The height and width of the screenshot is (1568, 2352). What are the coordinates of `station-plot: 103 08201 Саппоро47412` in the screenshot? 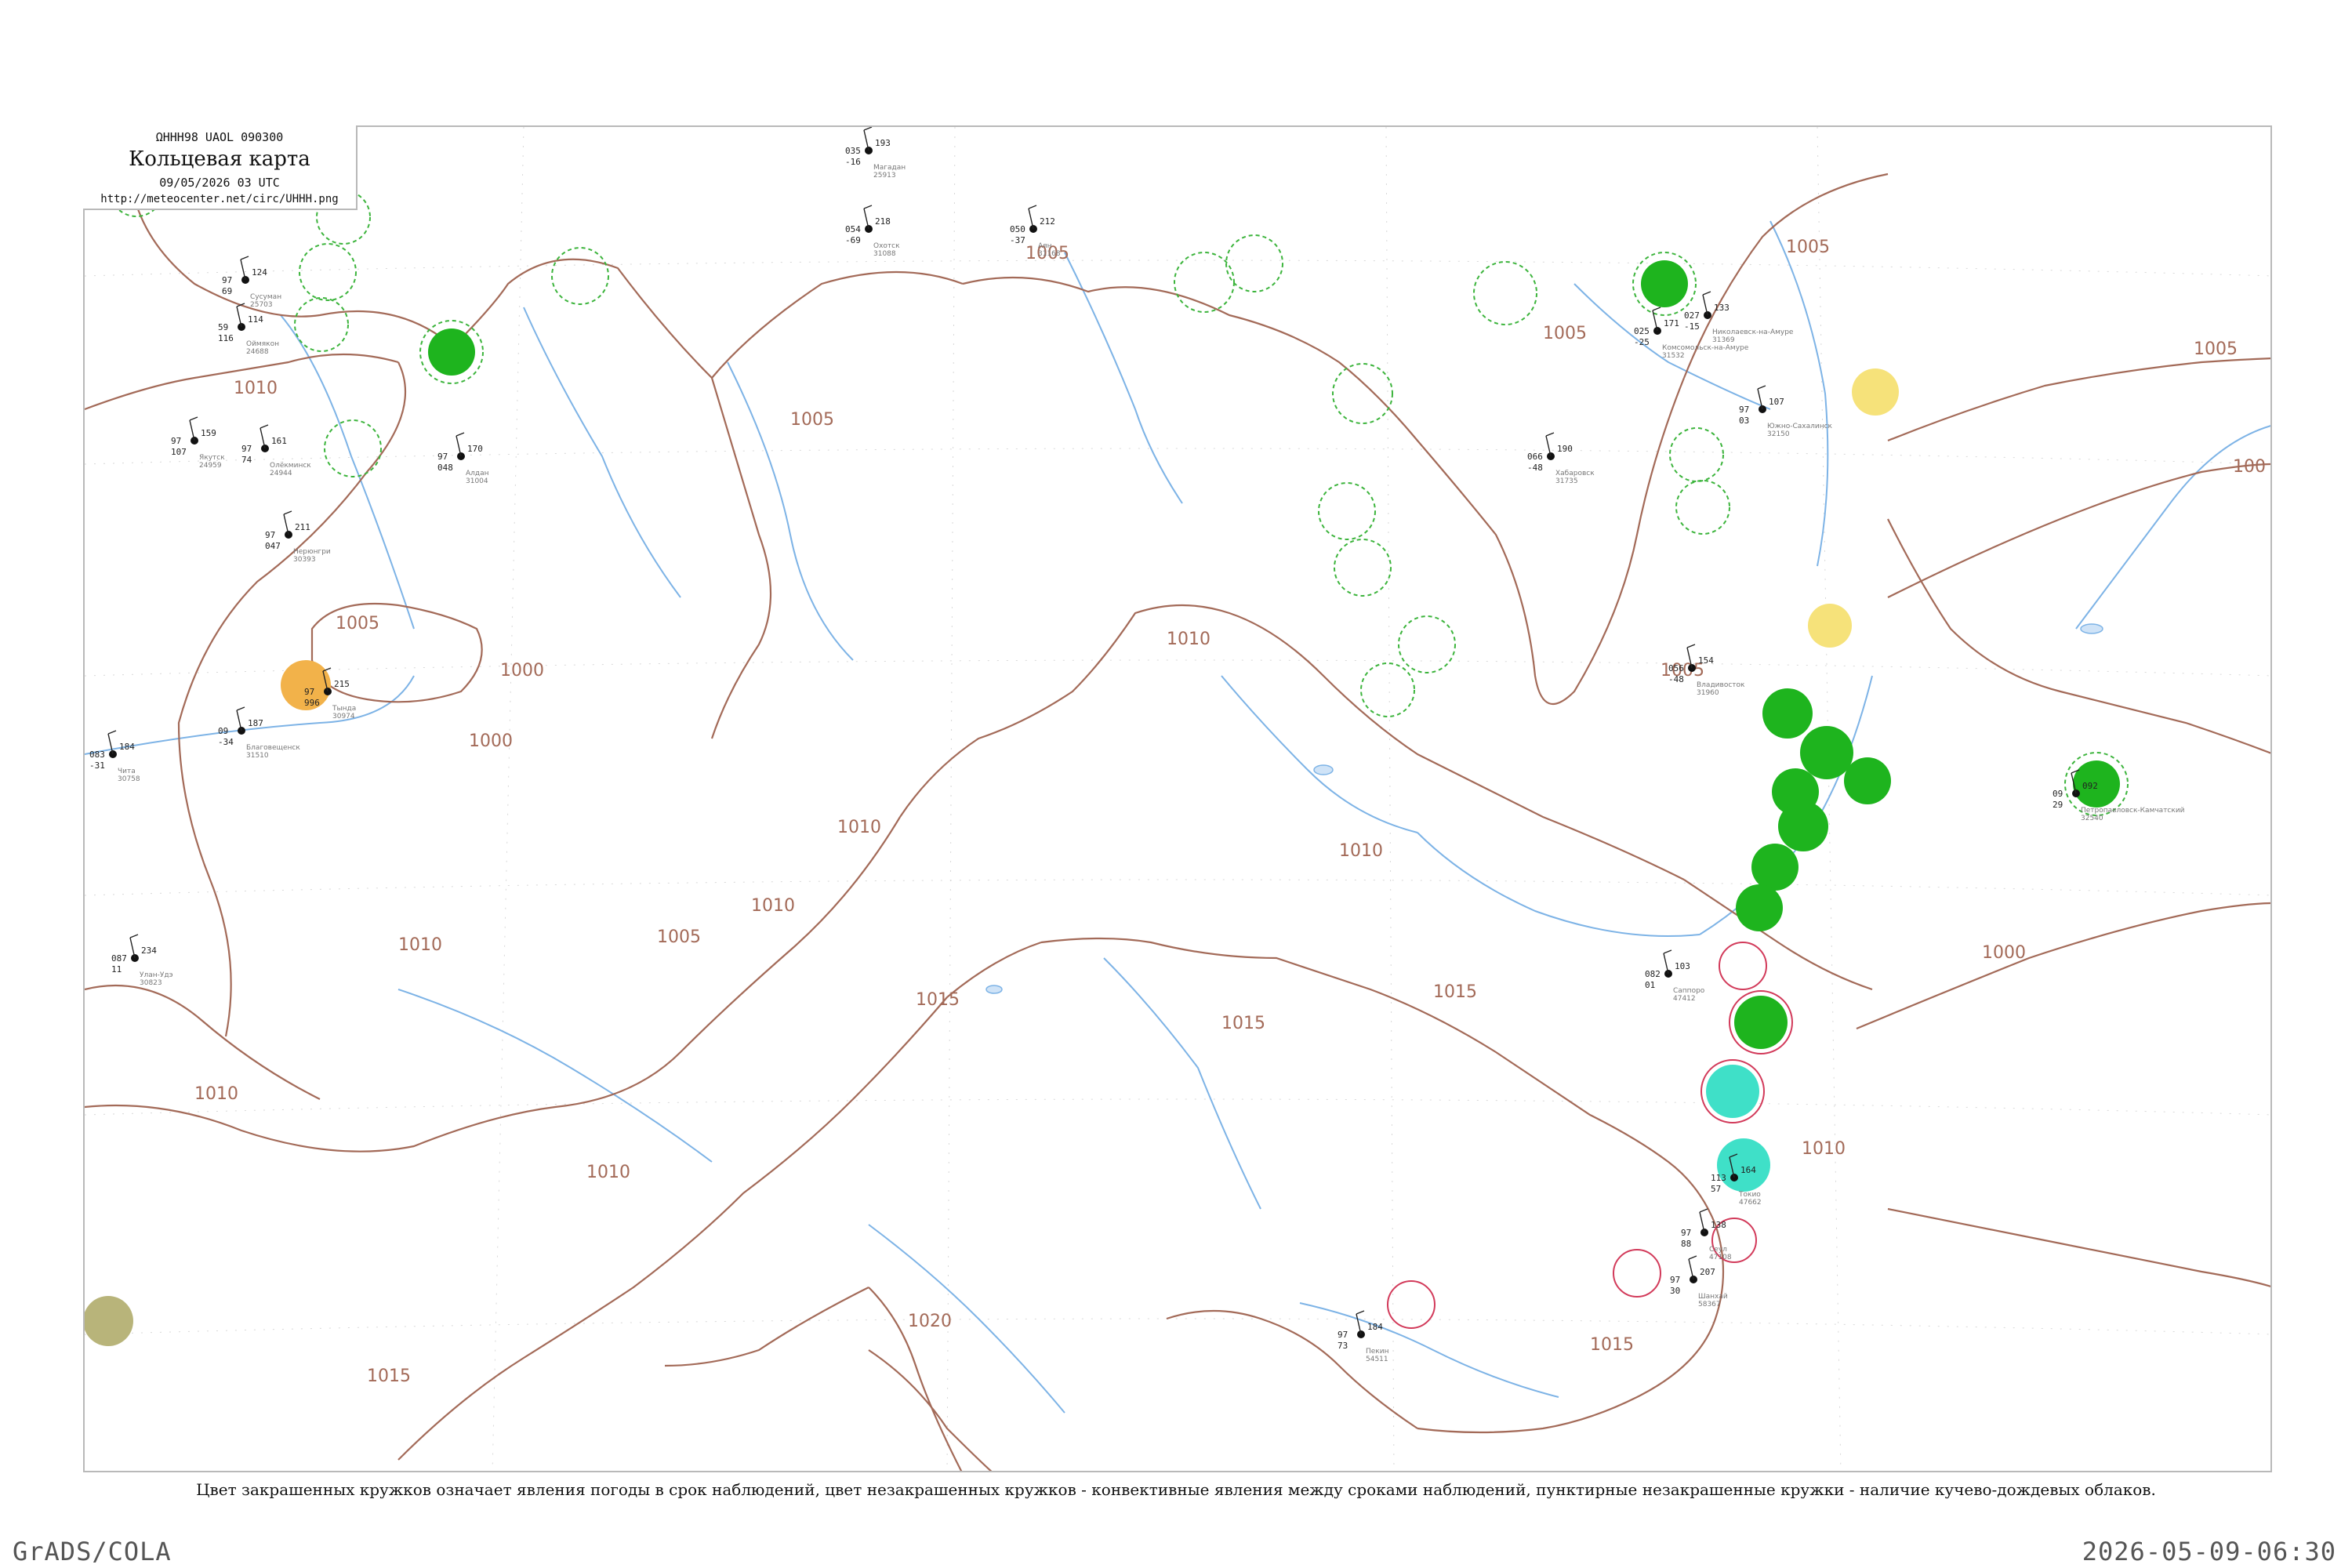 It's located at (1675, 976).